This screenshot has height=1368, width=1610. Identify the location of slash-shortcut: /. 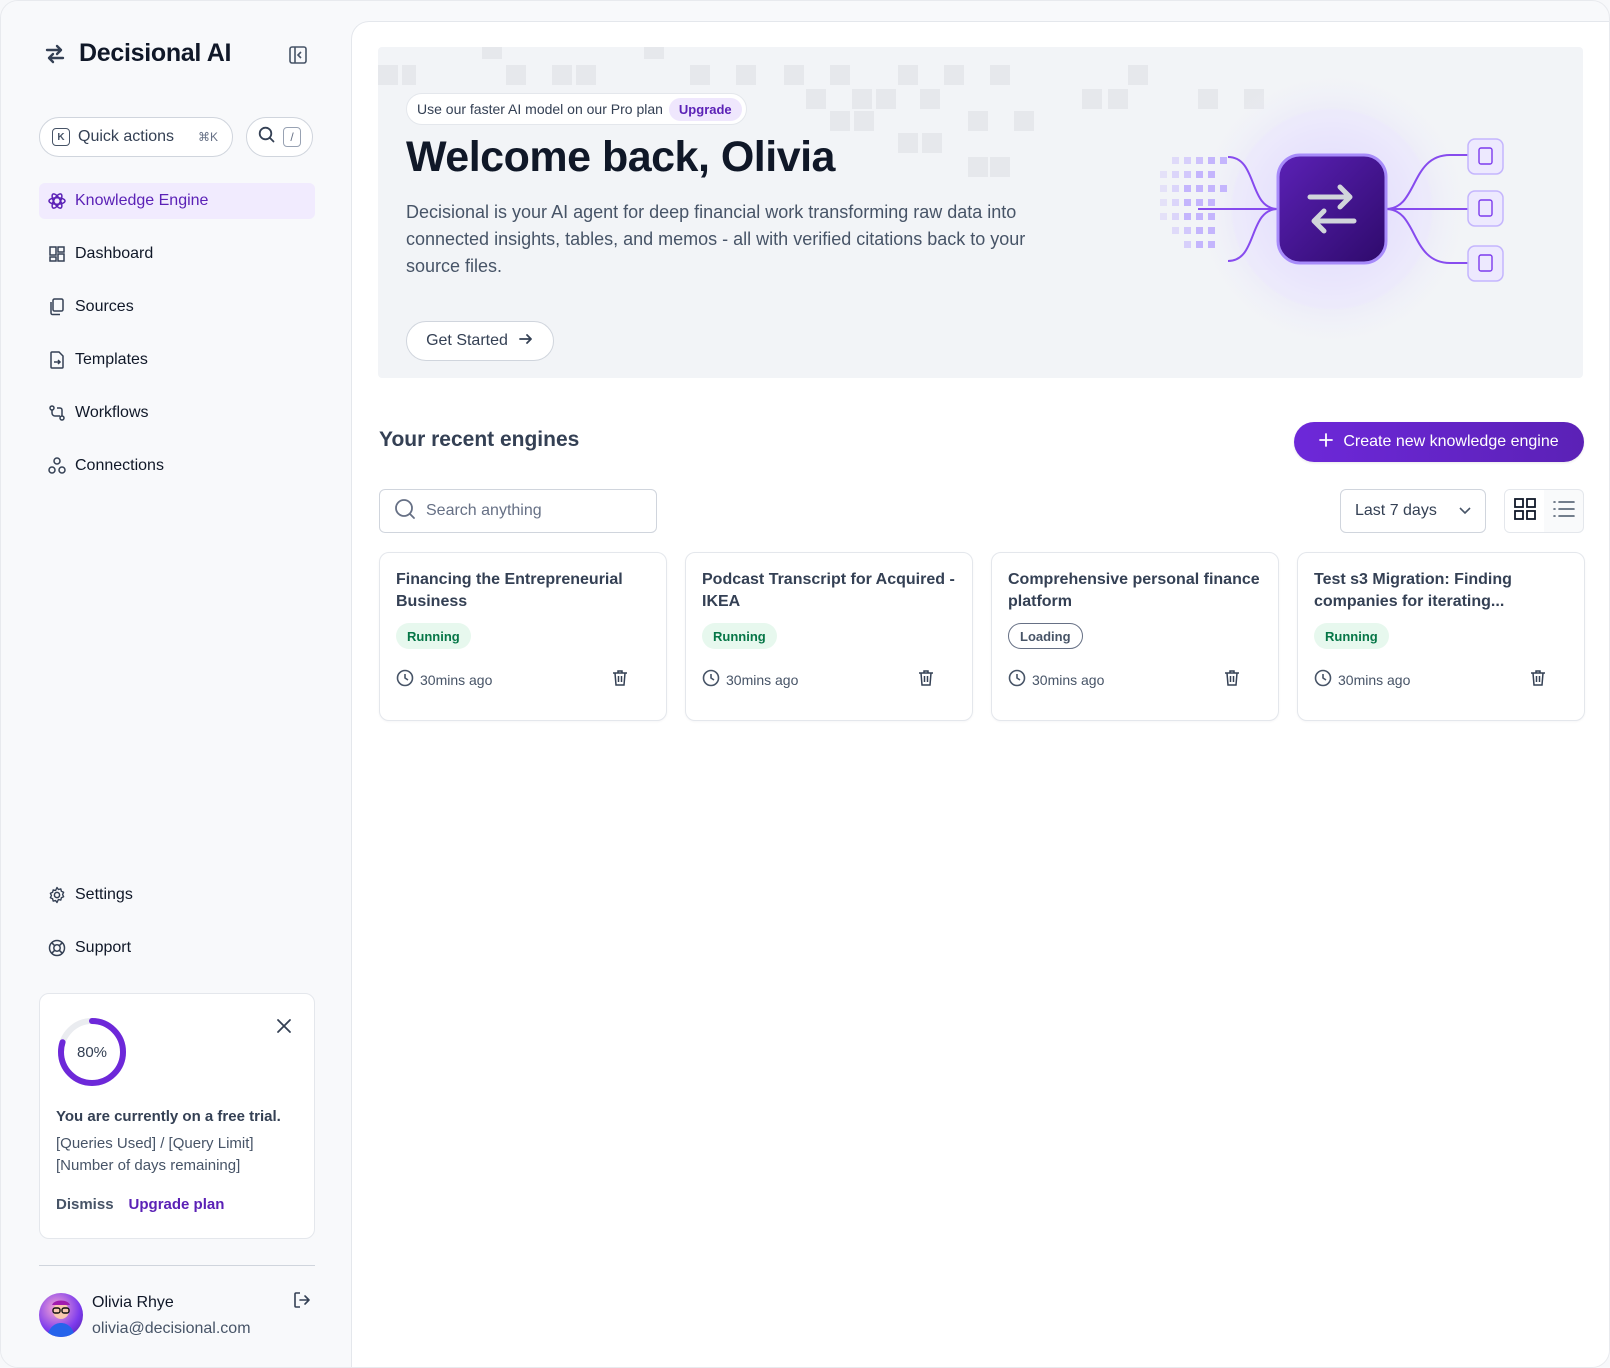
(292, 137).